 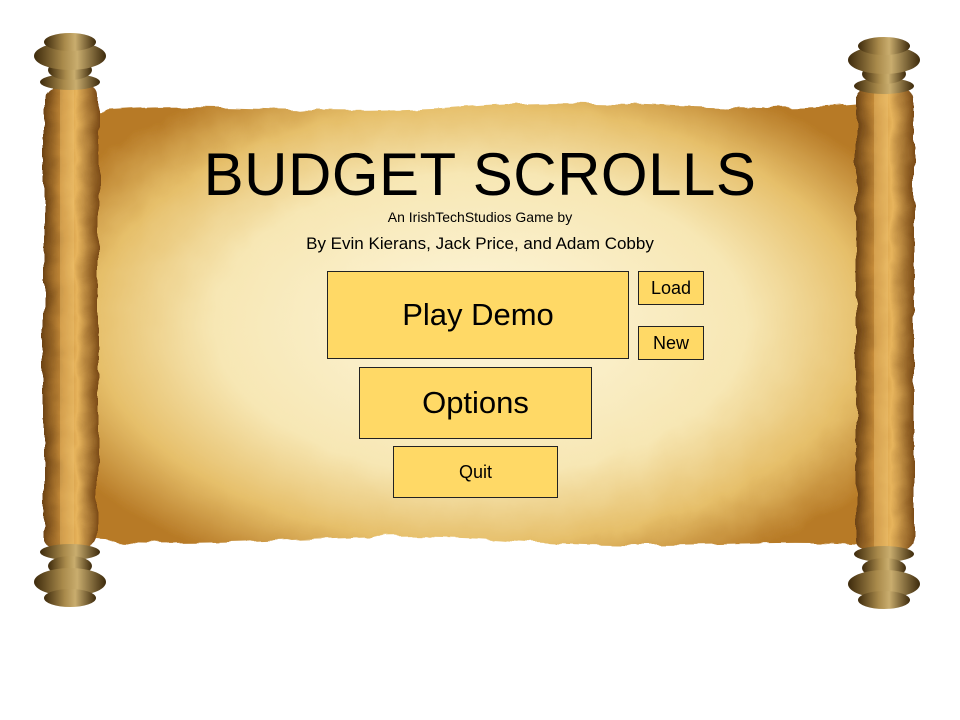 I want to click on quit-button: Quit, so click(x=475, y=472).